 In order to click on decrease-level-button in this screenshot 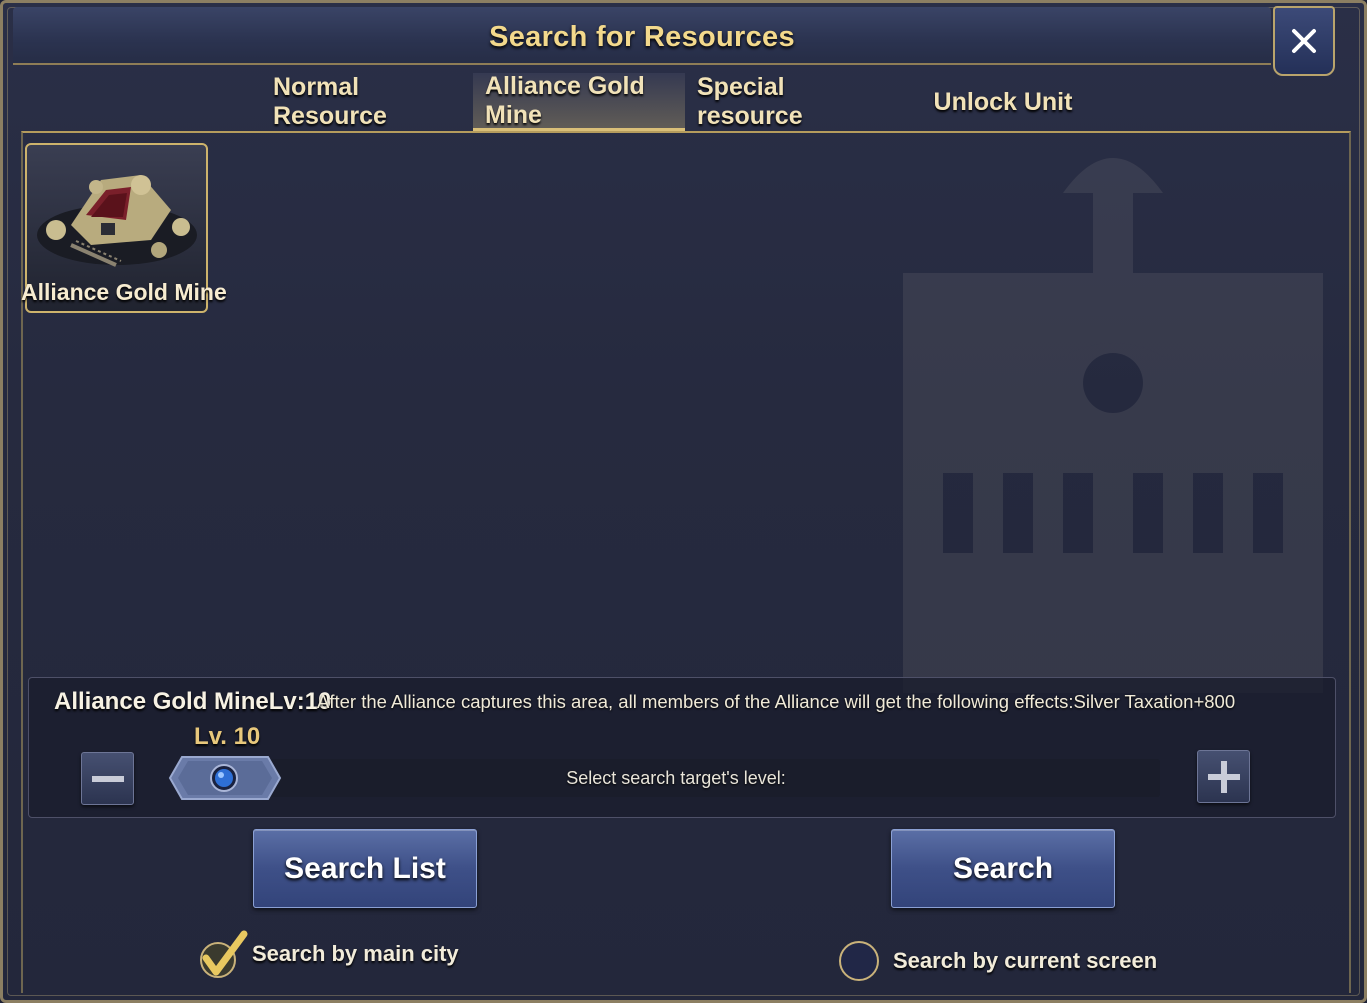, I will do `click(107, 778)`.